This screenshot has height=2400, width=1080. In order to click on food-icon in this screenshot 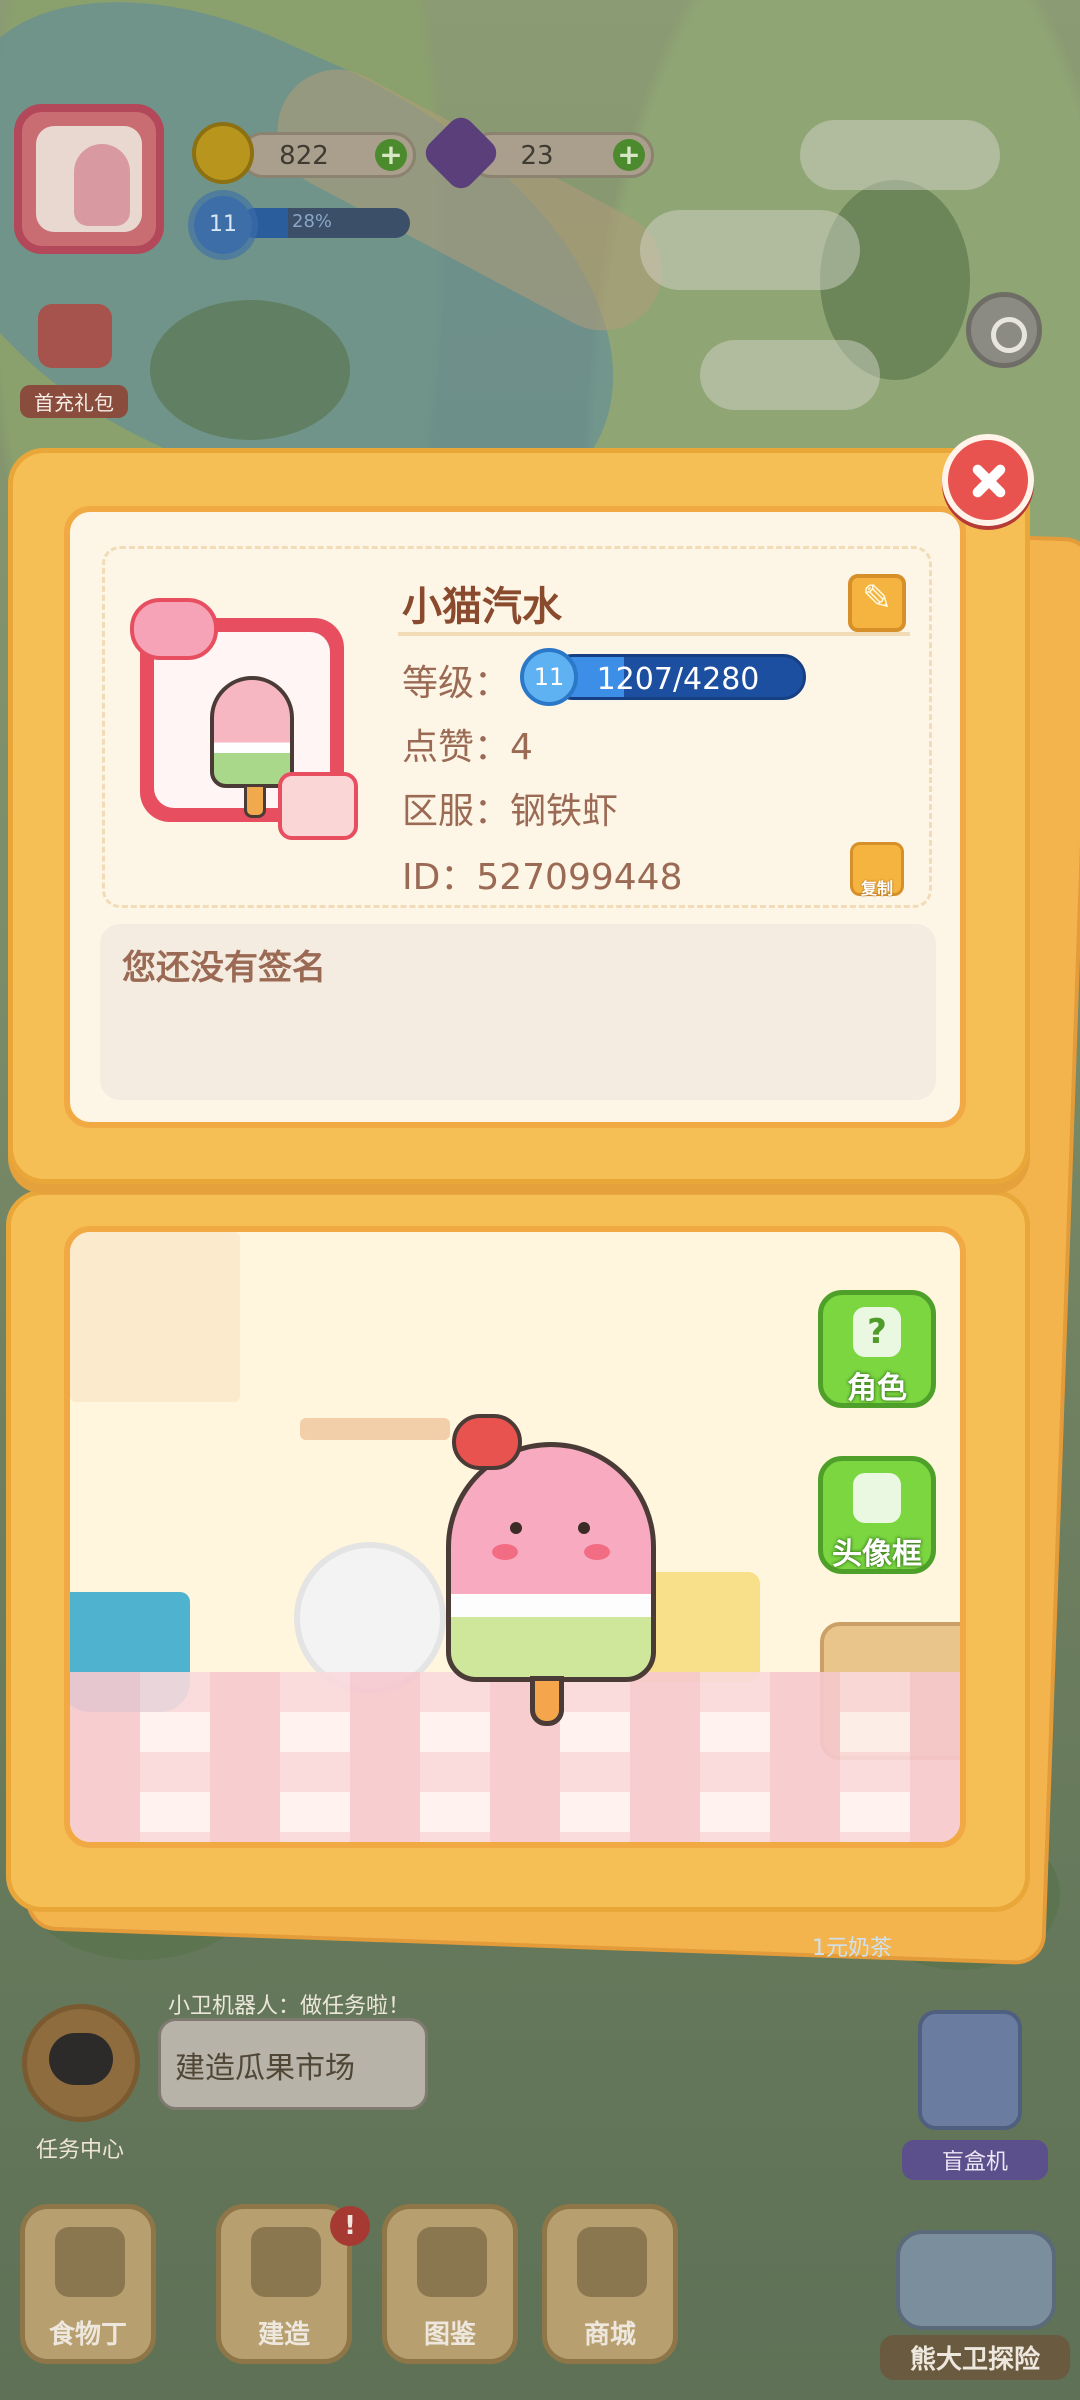, I will do `click(90, 2262)`.